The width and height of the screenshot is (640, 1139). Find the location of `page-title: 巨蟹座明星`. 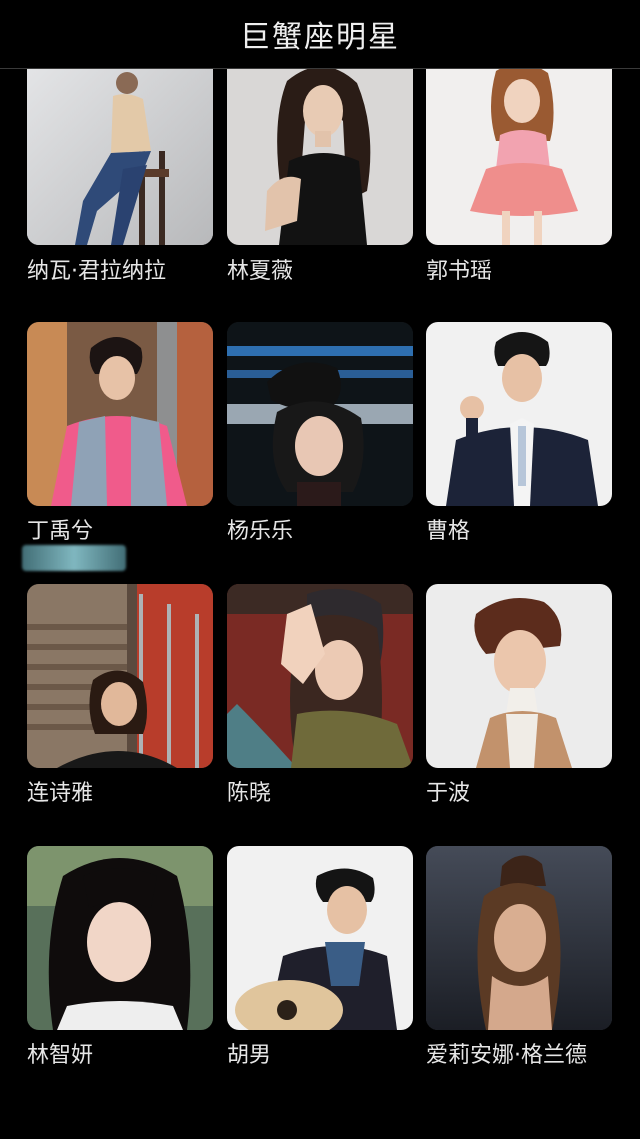

page-title: 巨蟹座明星 is located at coordinates (320, 37).